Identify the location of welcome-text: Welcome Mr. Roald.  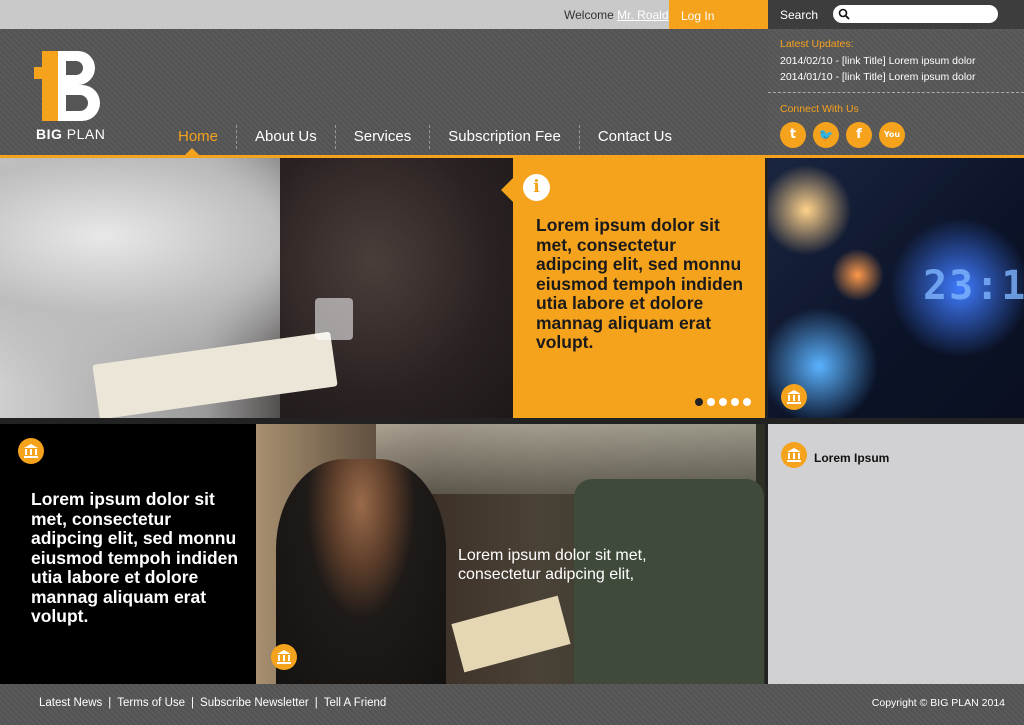
(616, 15).